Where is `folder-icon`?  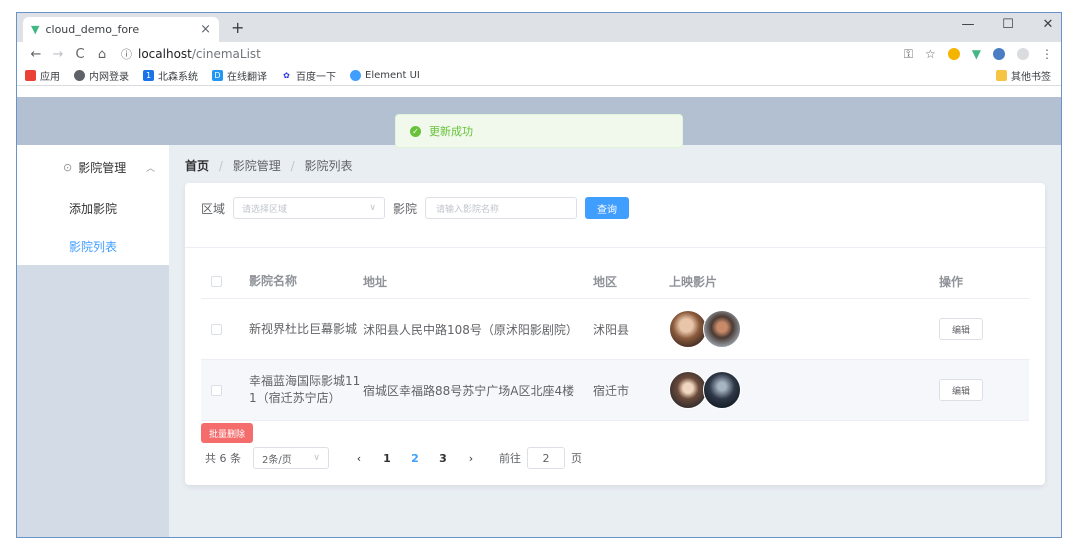
folder-icon is located at coordinates (1001, 75).